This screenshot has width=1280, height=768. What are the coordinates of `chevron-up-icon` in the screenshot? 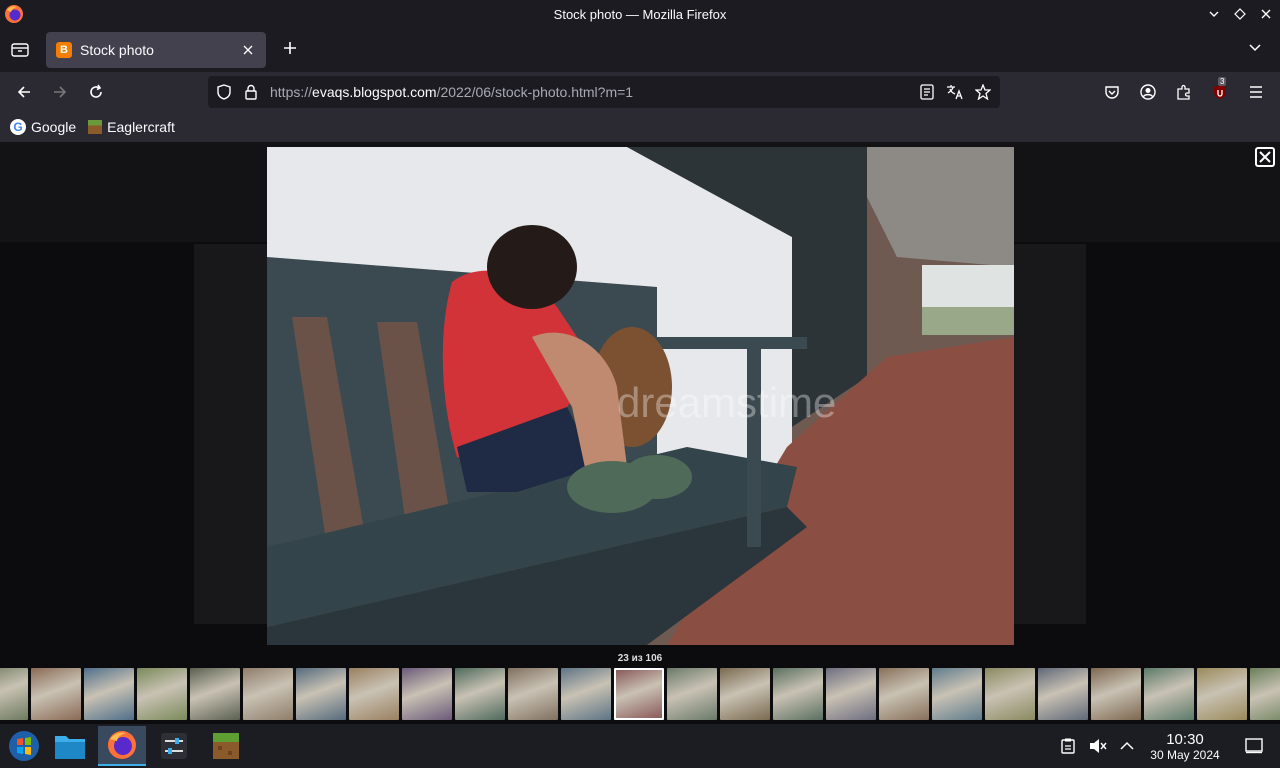 It's located at (1127, 745).